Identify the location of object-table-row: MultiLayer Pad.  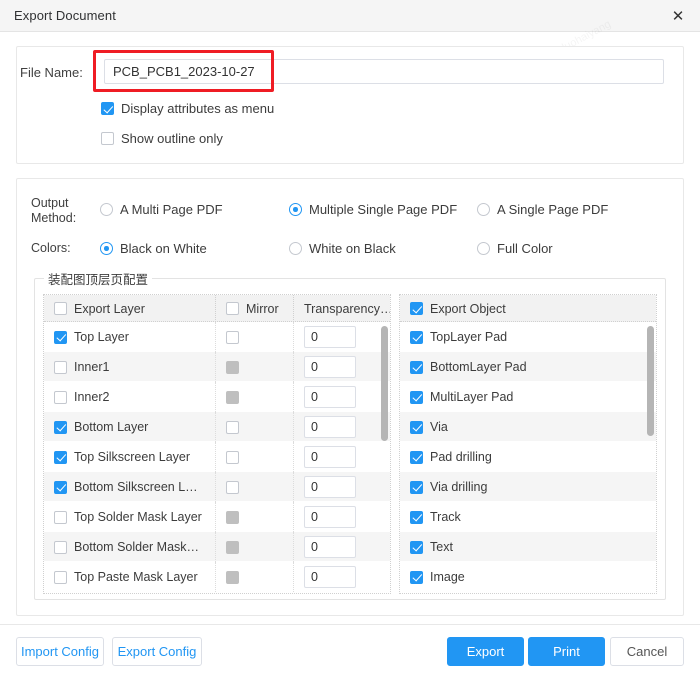
(528, 397).